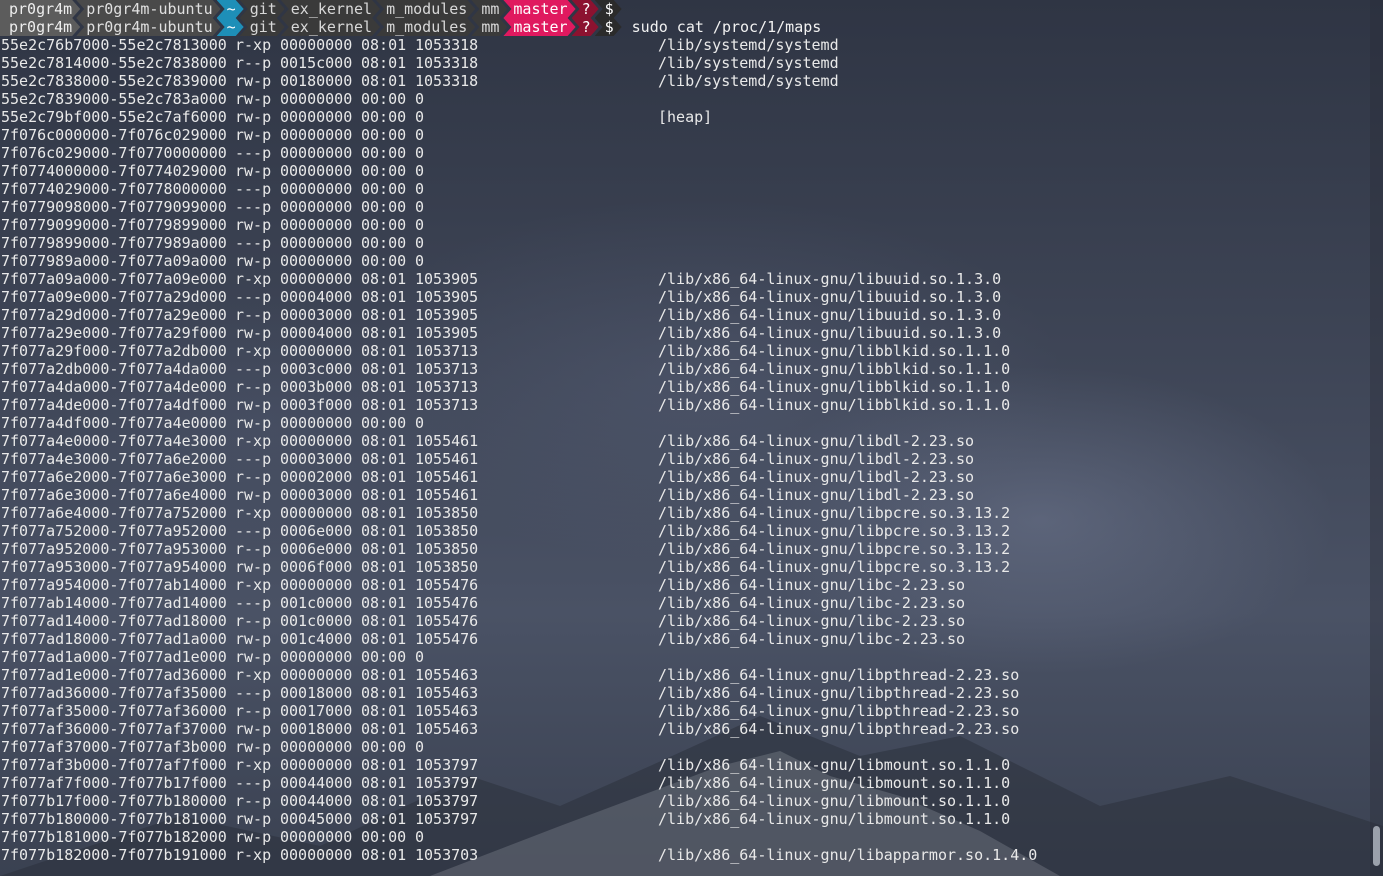  What do you see at coordinates (839, 675) in the screenshot?
I see `pathname: /lib/x86_64-linux-gnu/libpthread-2.23.so` at bounding box center [839, 675].